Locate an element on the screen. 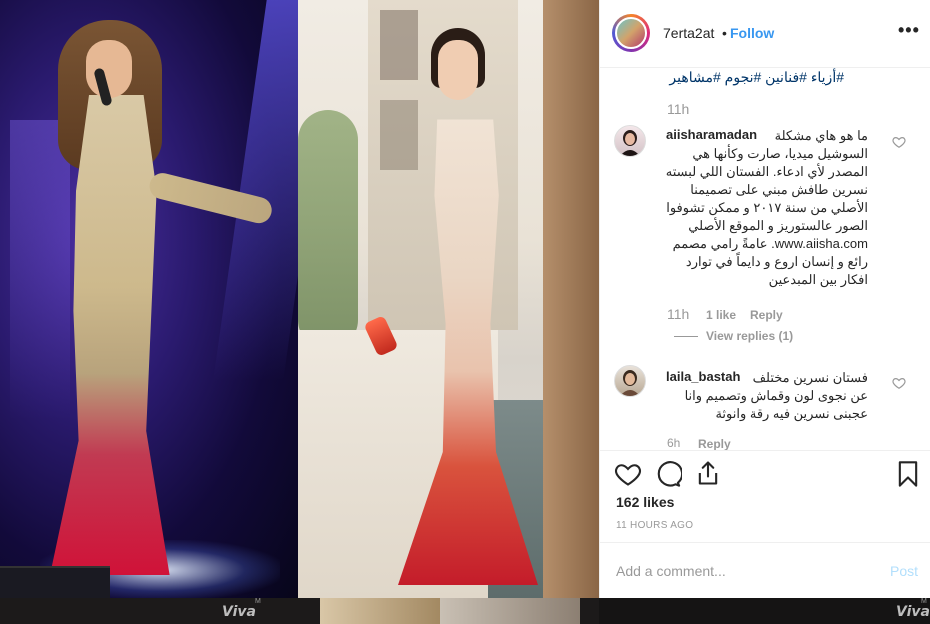  comment-input is located at coordinates (741, 571).